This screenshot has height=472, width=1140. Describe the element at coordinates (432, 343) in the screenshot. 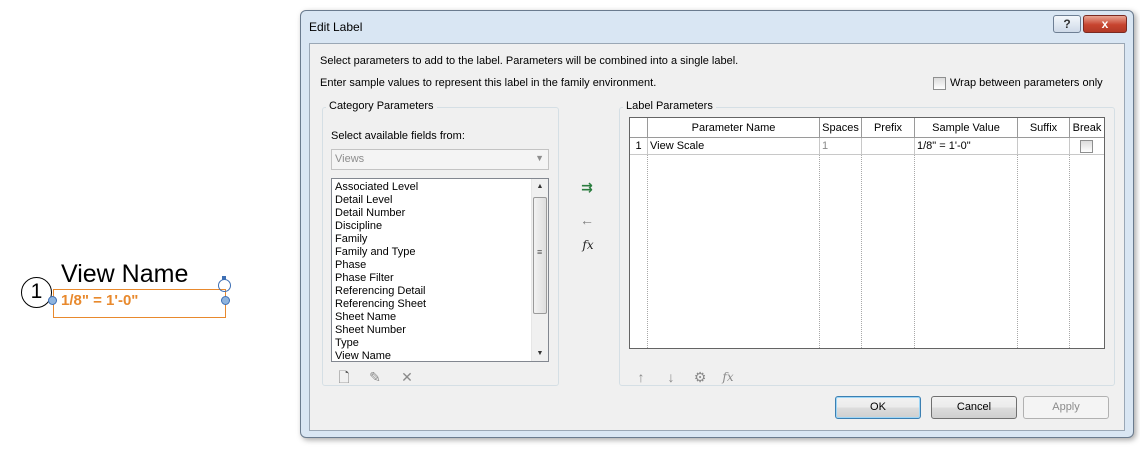

I see `list-item: Type` at that location.